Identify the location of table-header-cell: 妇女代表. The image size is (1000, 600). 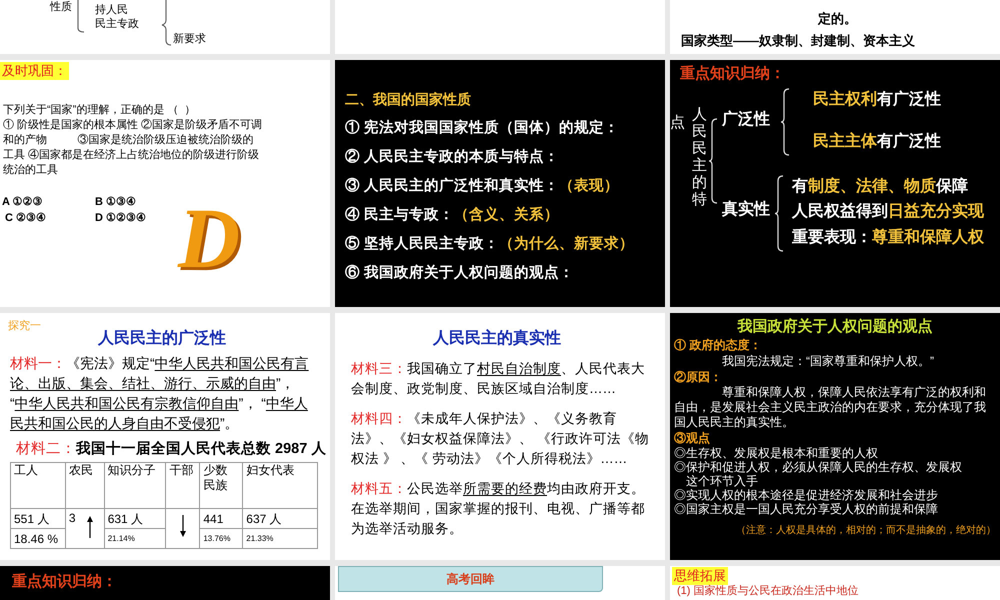
(280, 485).